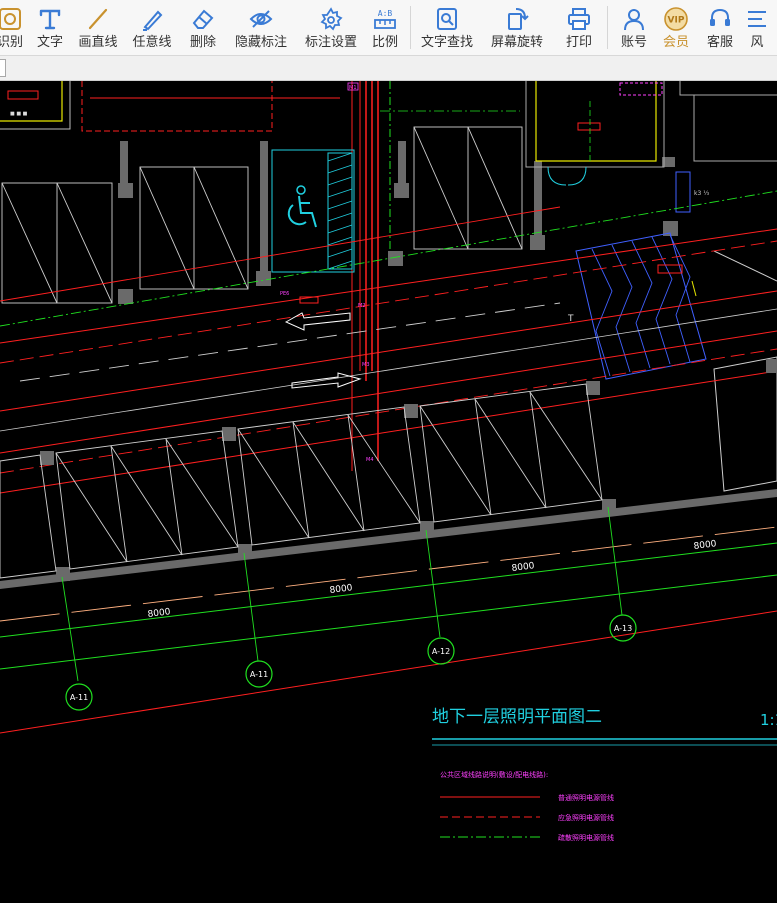 Image resolution: width=777 pixels, height=903 pixels. Describe the element at coordinates (579, 19) in the screenshot. I see `printer-icon` at that location.